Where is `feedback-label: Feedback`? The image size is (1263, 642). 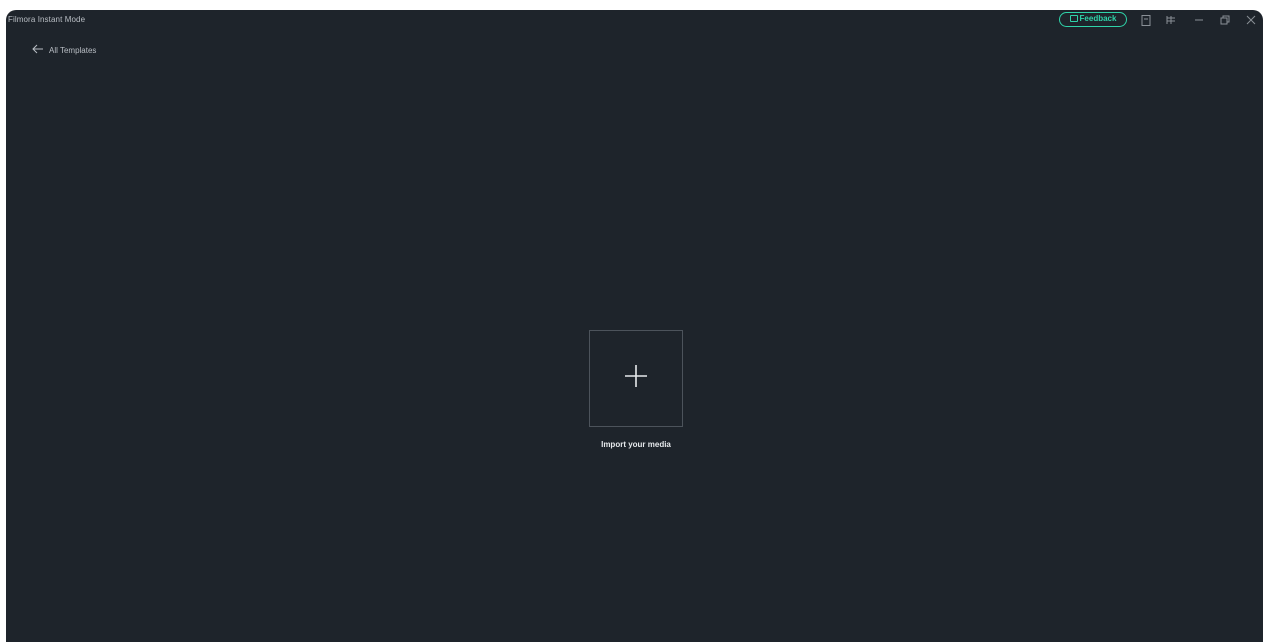
feedback-label: Feedback is located at coordinates (1098, 18).